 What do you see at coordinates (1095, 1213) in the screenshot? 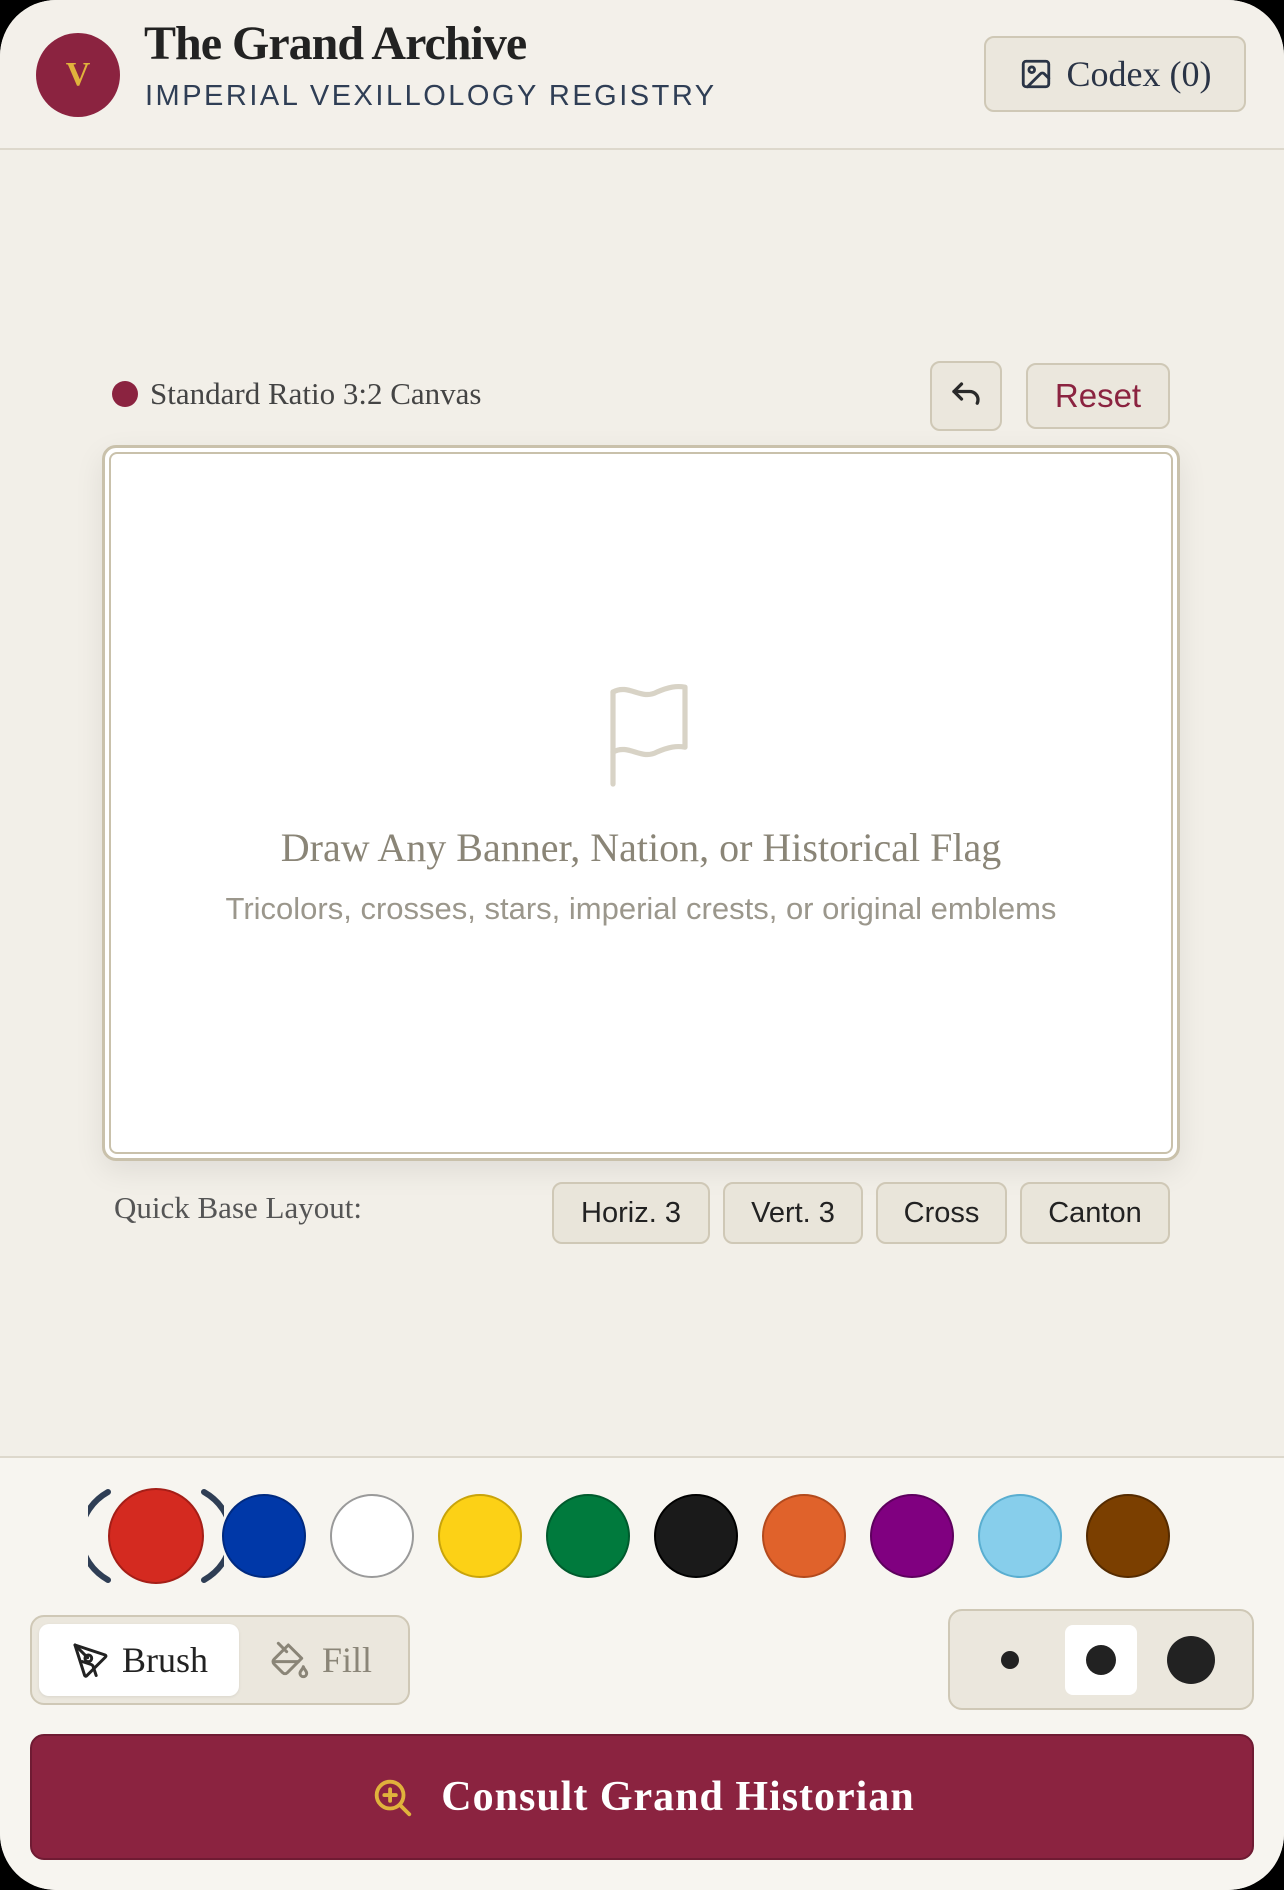
I see `layout-canton-button: Canton` at bounding box center [1095, 1213].